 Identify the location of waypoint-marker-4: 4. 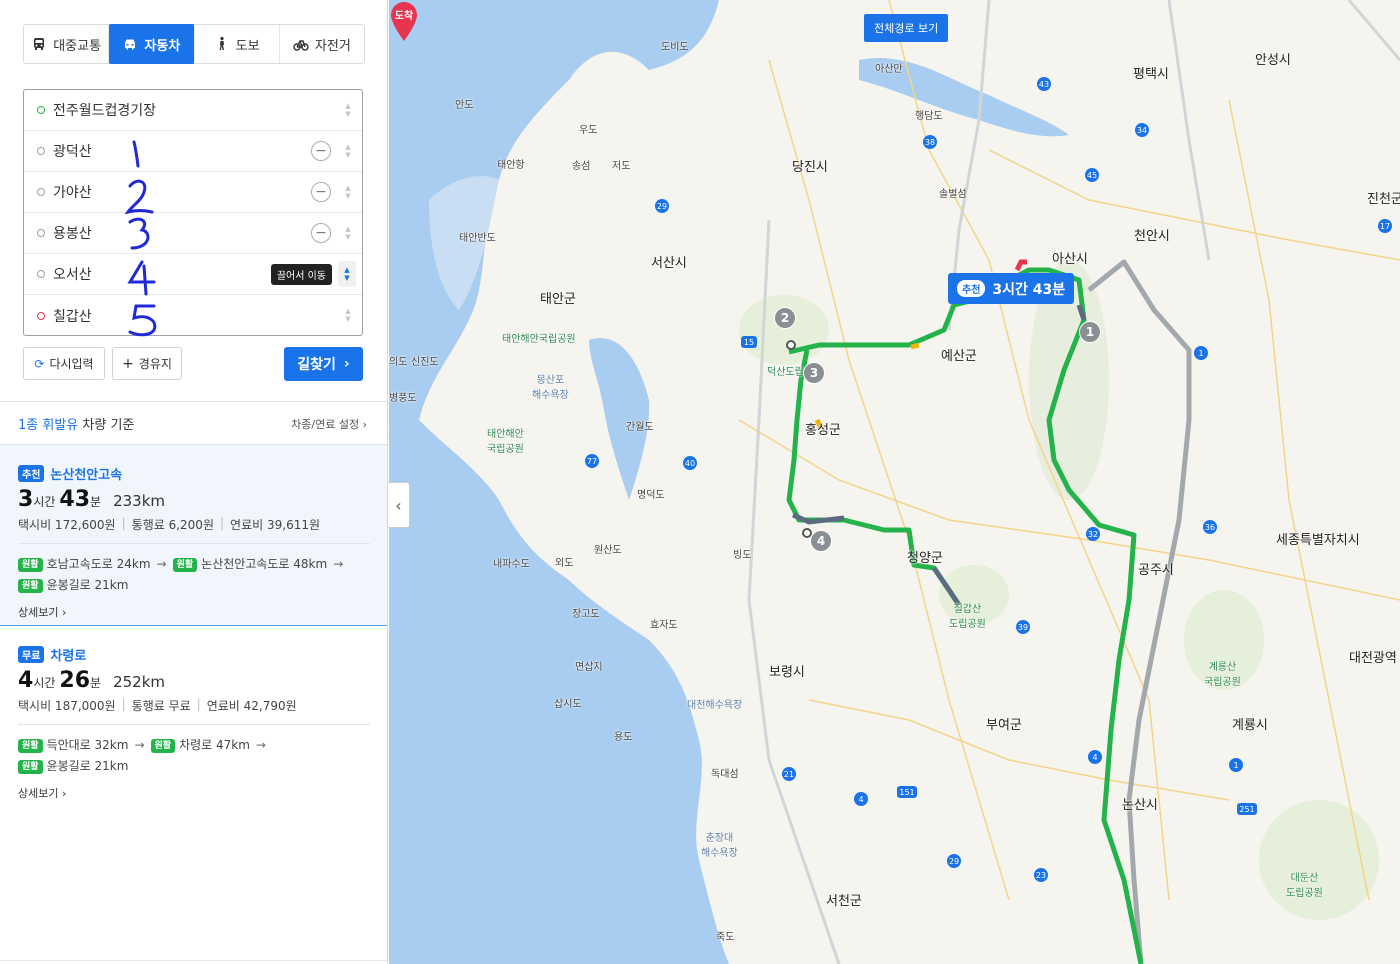
(821, 541).